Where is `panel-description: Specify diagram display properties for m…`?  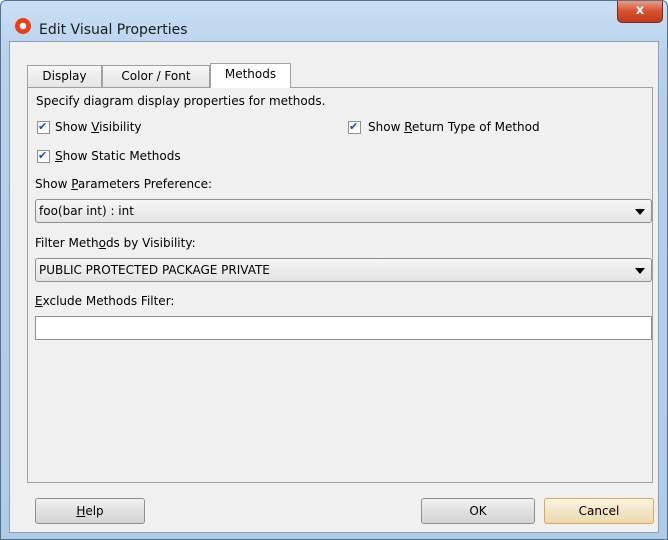 panel-description: Specify diagram display properties for m… is located at coordinates (181, 101).